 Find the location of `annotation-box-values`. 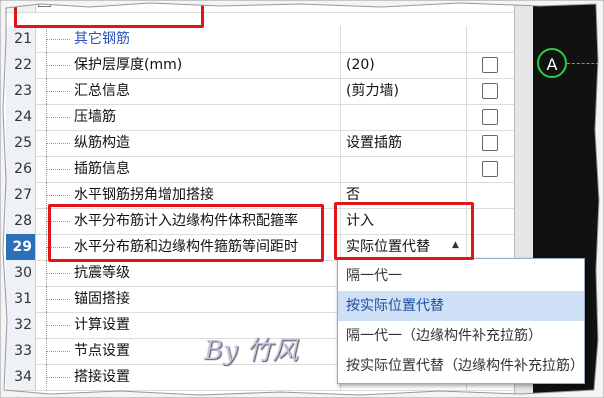

annotation-box-values is located at coordinates (404, 231).